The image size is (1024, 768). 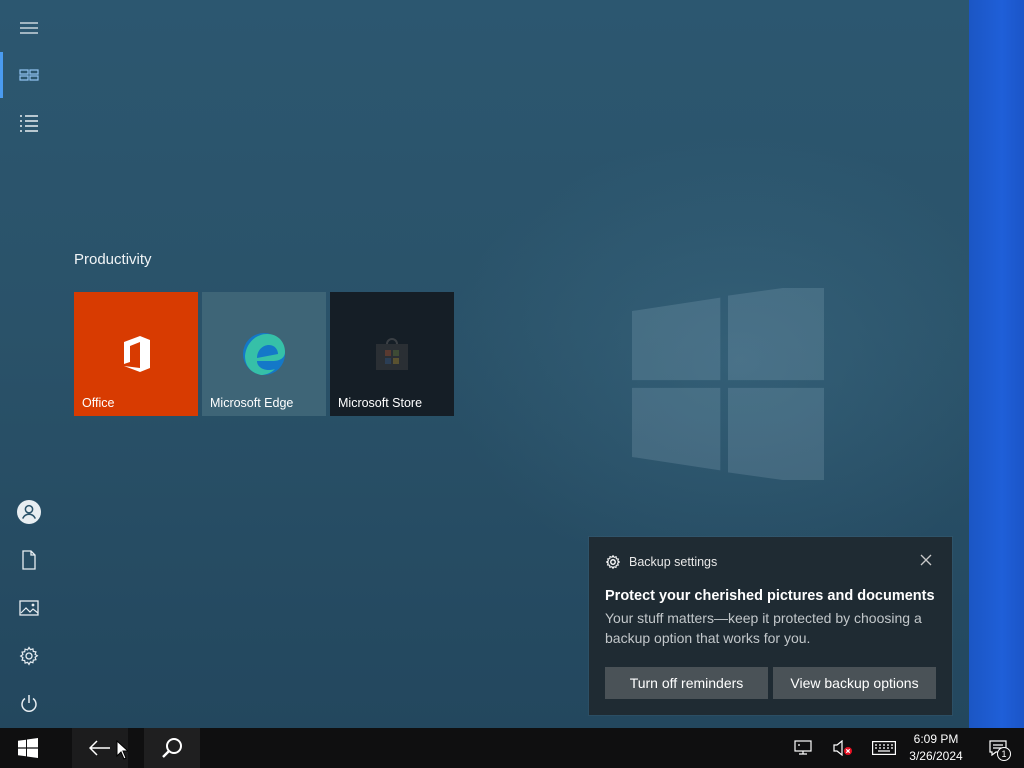 What do you see at coordinates (673, 562) in the screenshot?
I see `notification-app-name: Backup settings` at bounding box center [673, 562].